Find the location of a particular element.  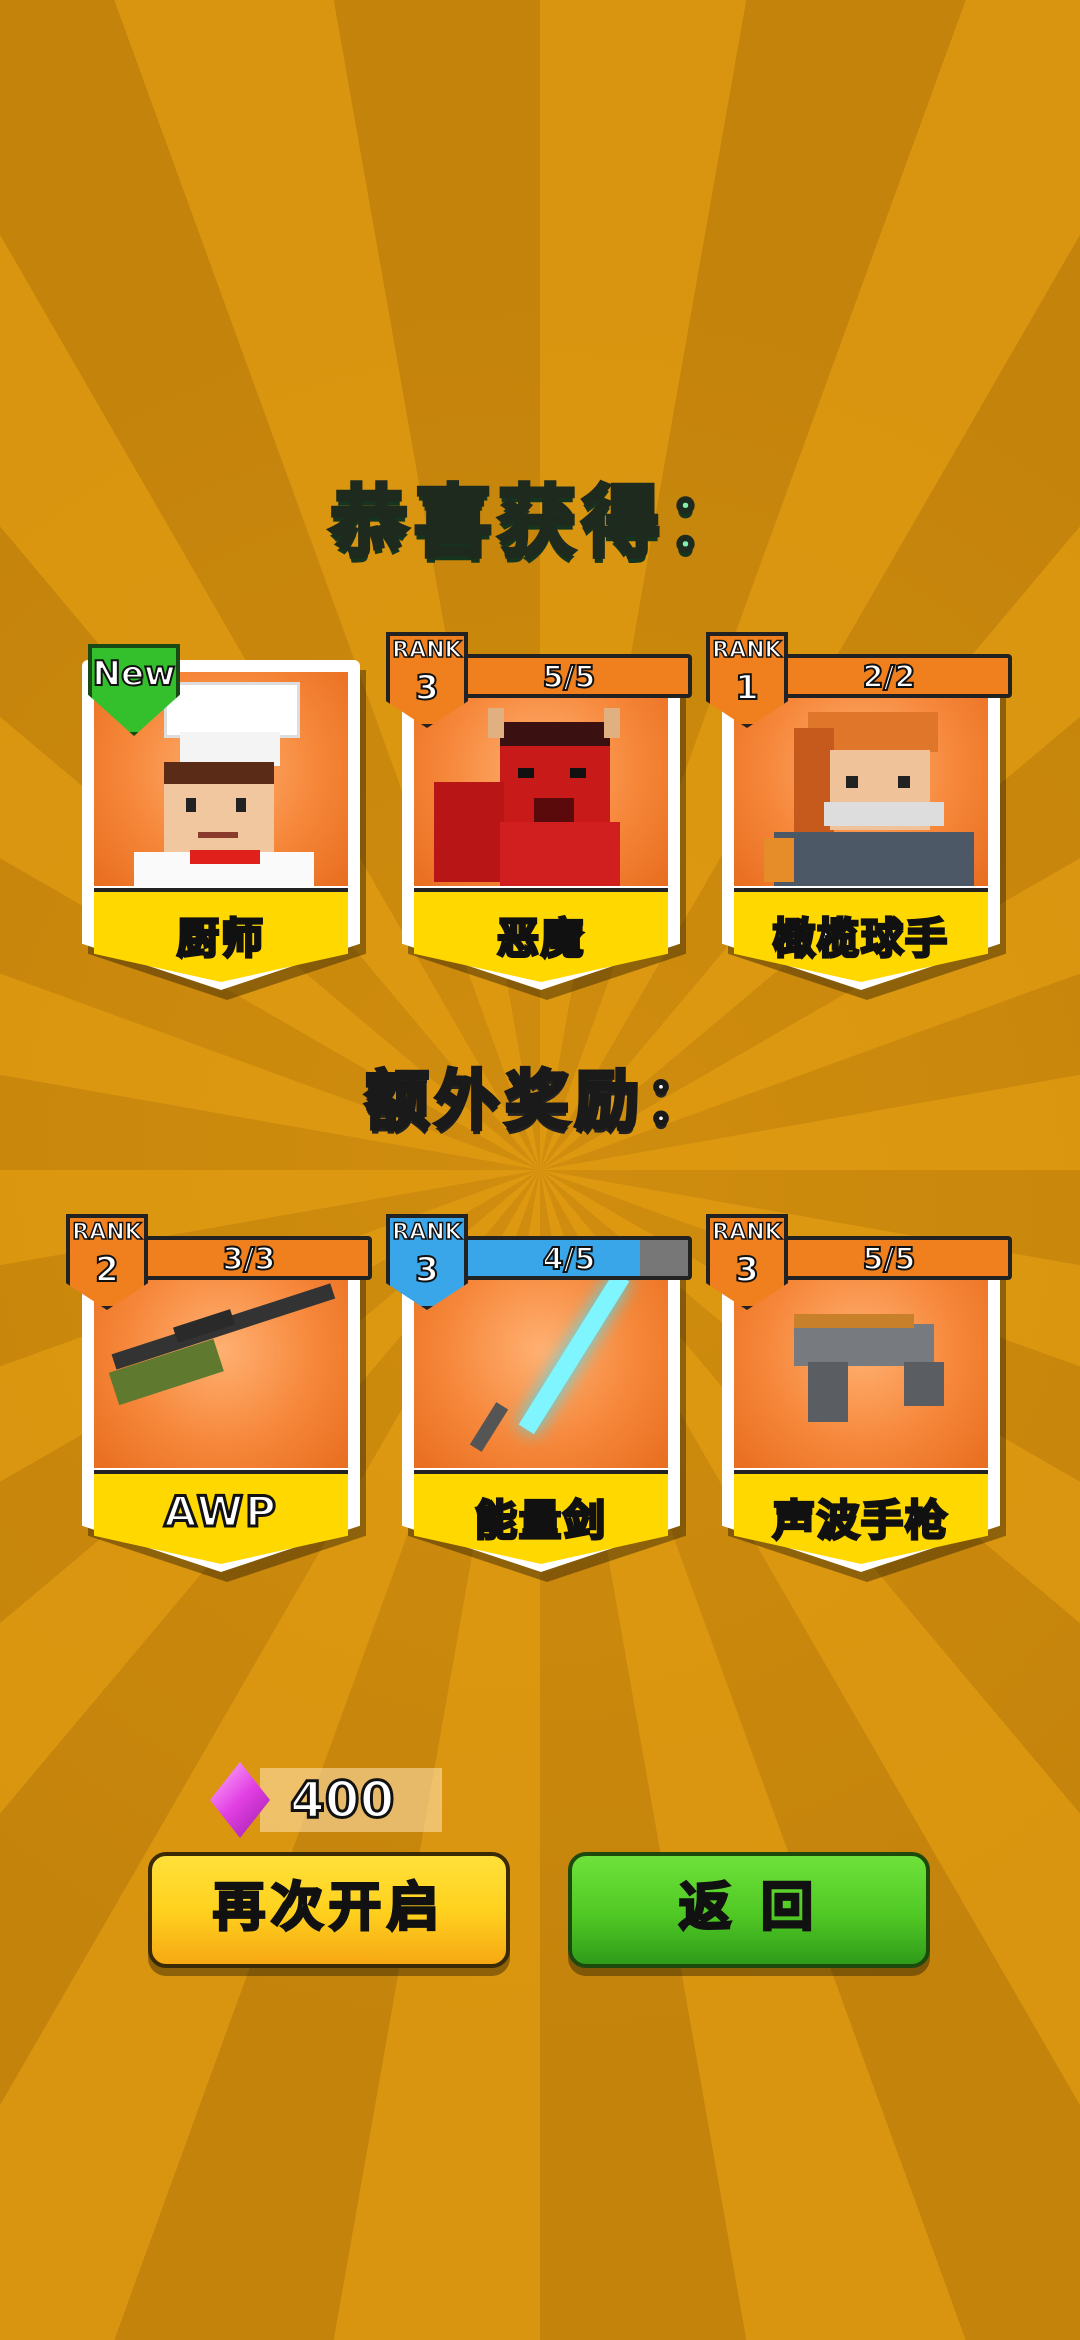

back-button: 返 回 is located at coordinates (749, 1910).